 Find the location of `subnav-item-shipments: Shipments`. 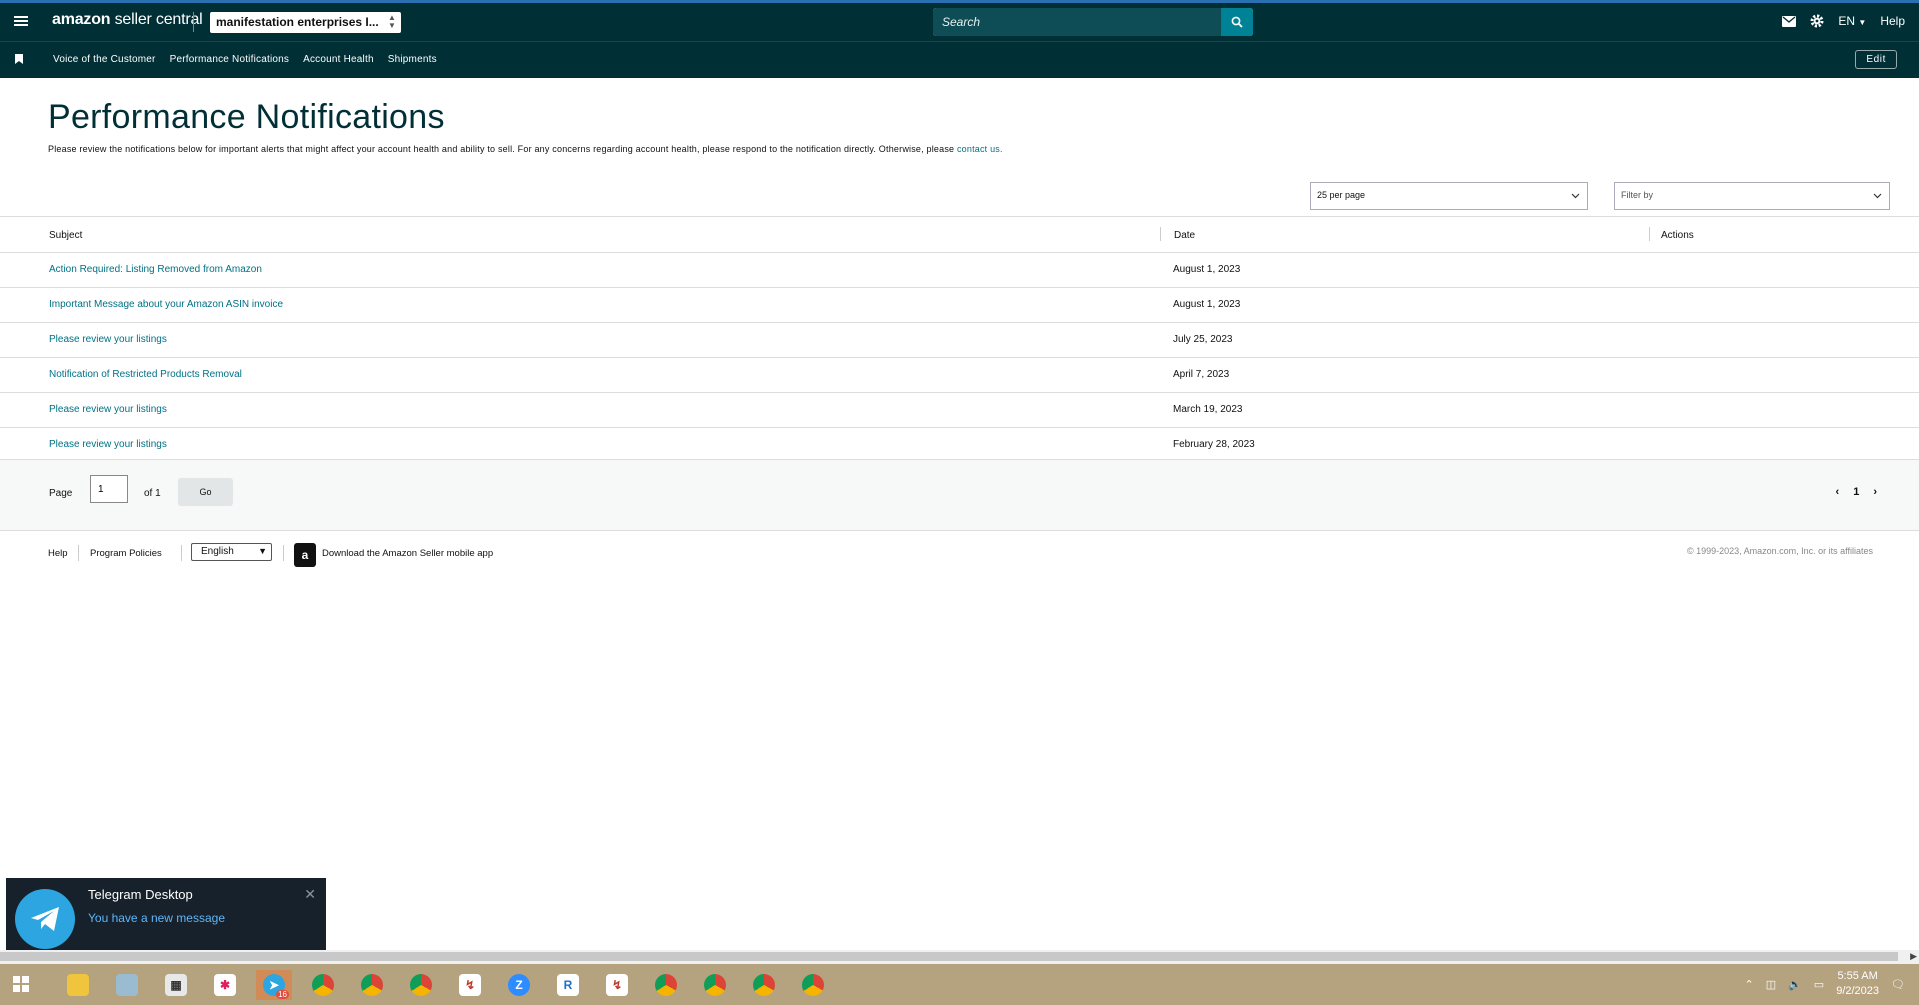

subnav-item-shipments: Shipments is located at coordinates (412, 59).